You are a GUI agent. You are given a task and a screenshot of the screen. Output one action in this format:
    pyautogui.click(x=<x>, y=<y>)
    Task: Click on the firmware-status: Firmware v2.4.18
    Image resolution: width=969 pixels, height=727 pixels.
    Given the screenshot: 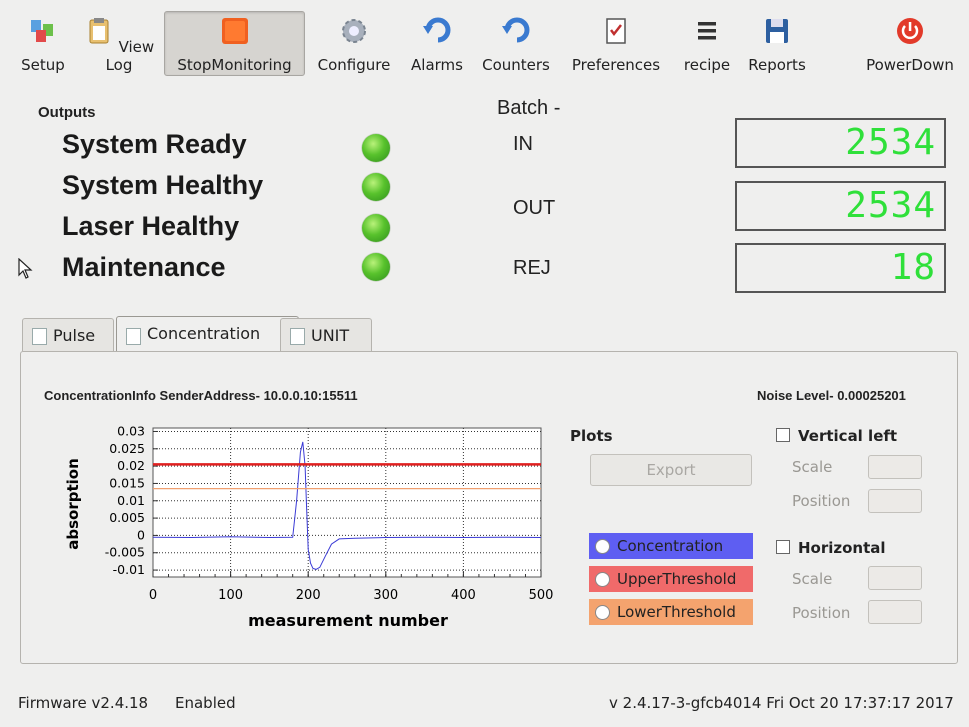 What is the action you would take?
    pyautogui.click(x=83, y=703)
    